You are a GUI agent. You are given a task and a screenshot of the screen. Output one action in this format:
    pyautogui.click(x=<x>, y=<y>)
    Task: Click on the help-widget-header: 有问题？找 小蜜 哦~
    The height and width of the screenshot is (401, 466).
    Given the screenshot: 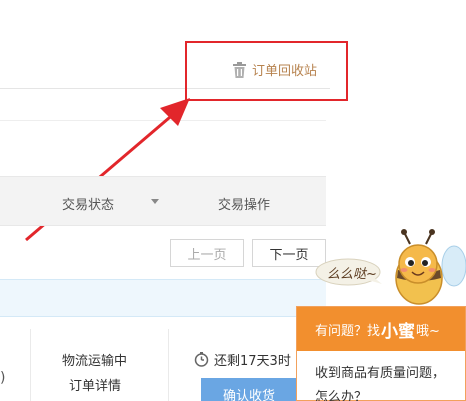 What is the action you would take?
    pyautogui.click(x=381, y=329)
    